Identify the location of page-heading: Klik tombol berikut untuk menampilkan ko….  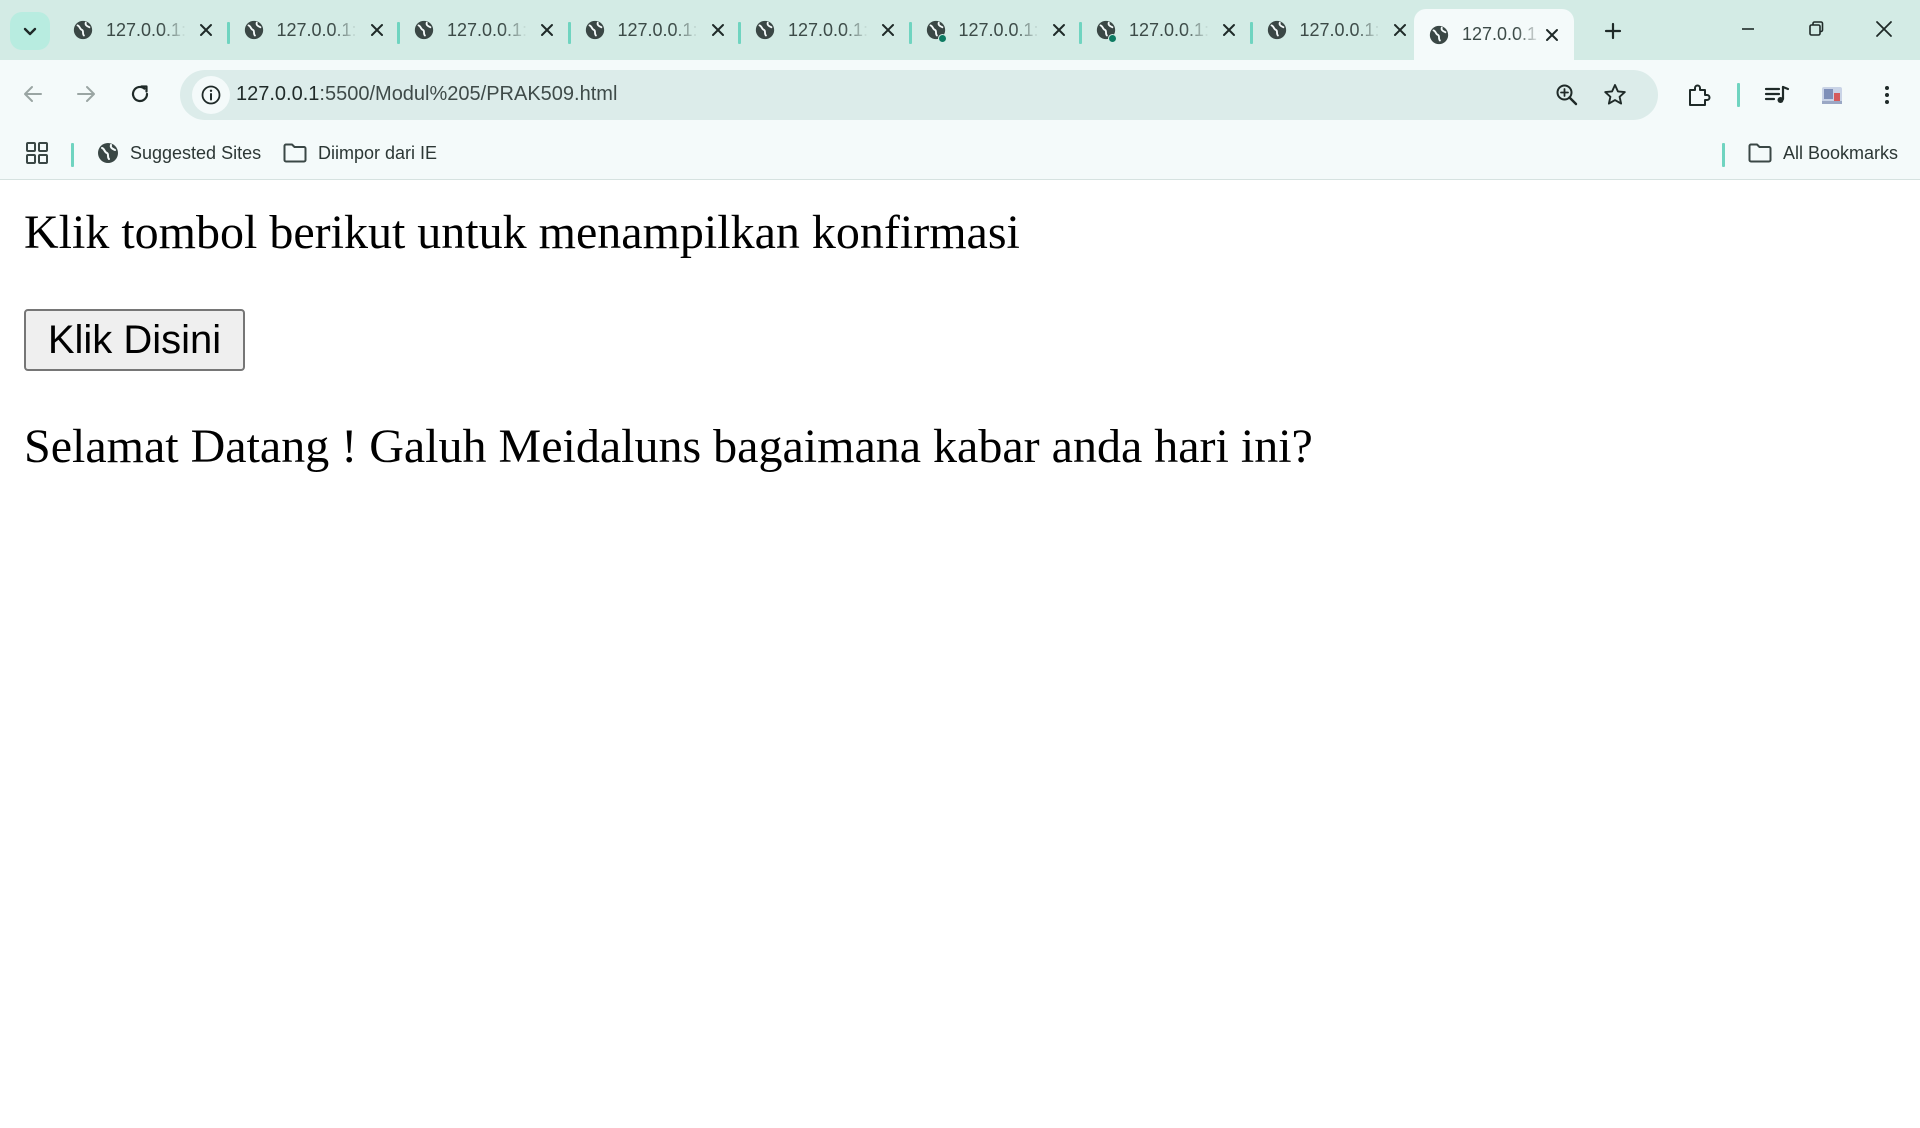
(522, 232).